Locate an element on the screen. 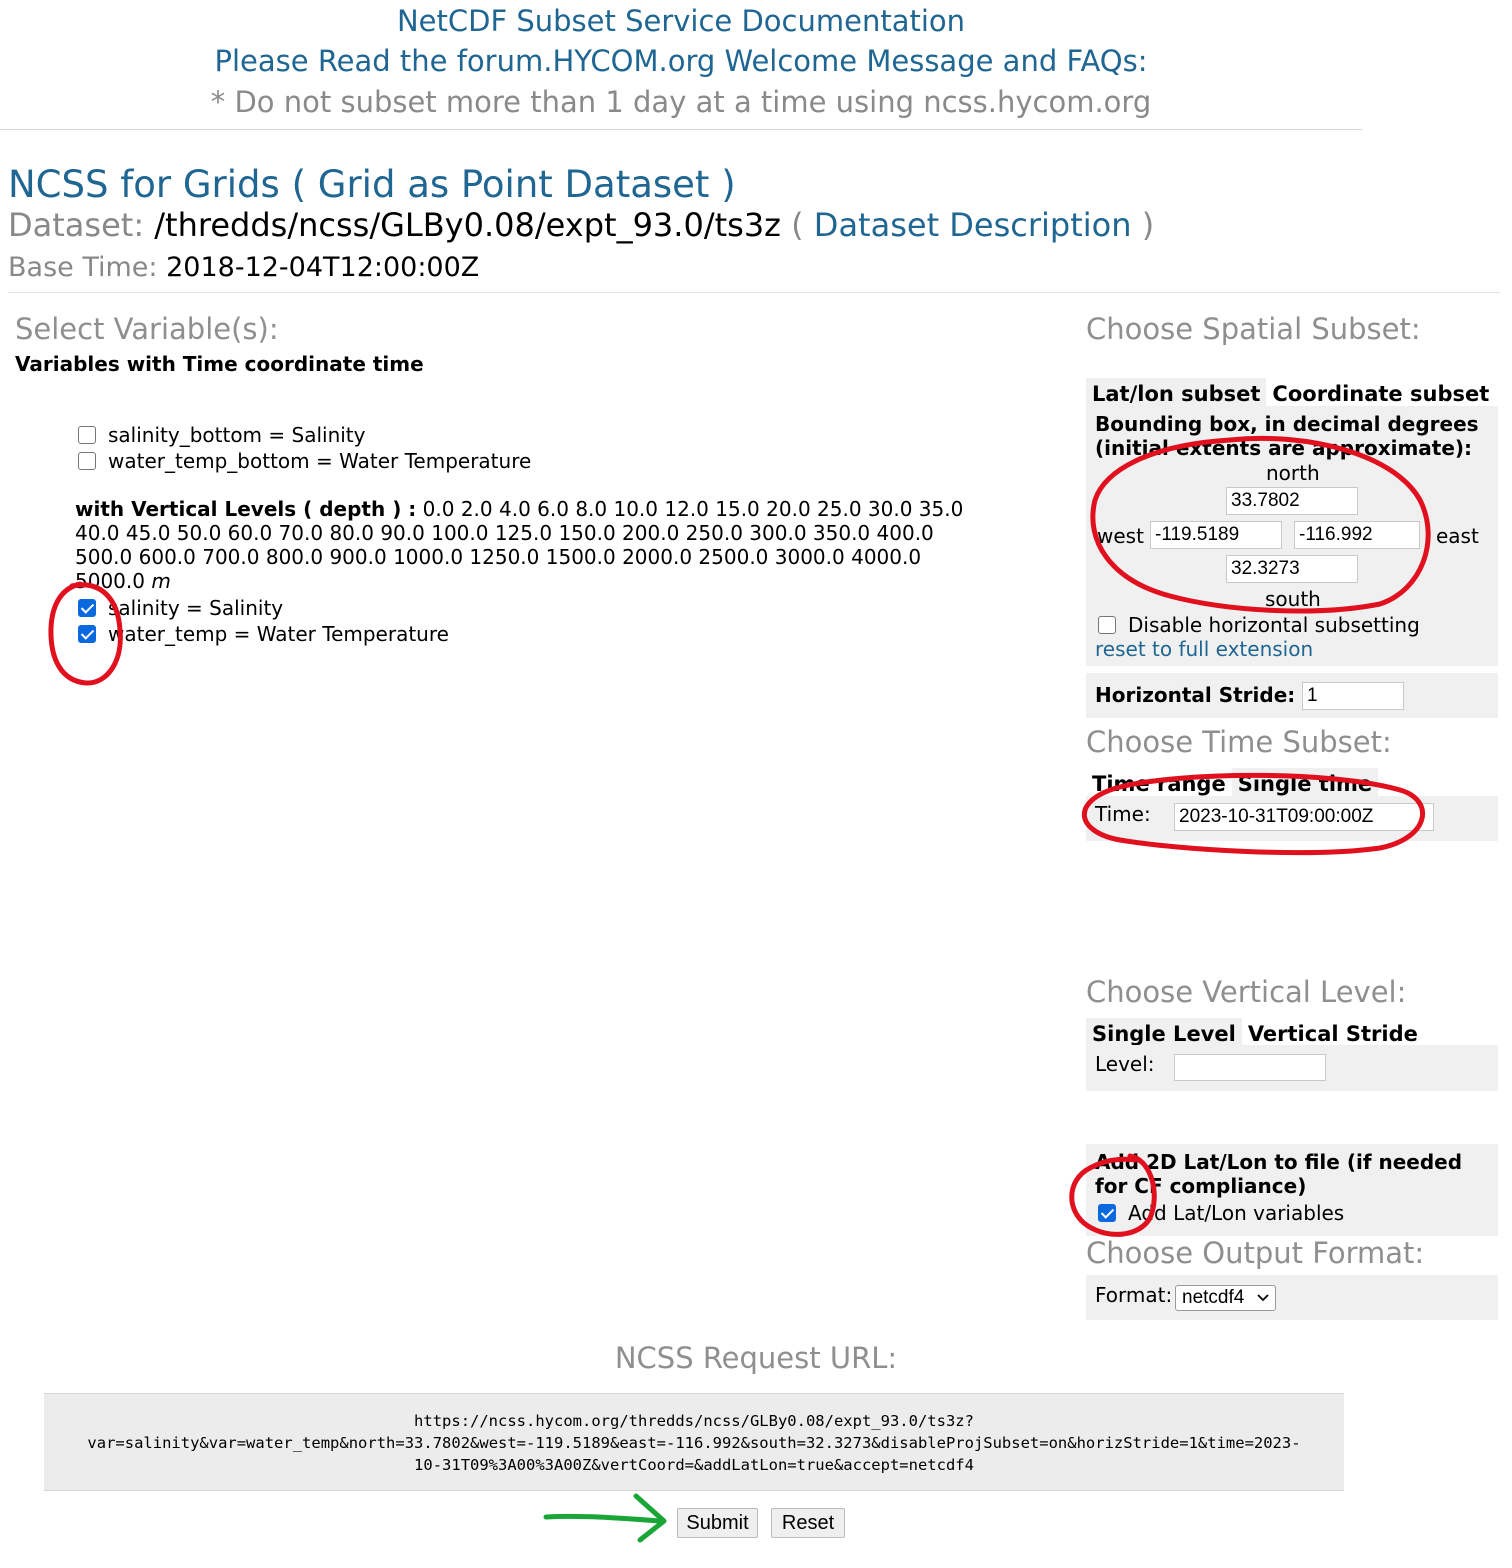  select-variables-heading: Select Variable(s): is located at coordinates (147, 329).